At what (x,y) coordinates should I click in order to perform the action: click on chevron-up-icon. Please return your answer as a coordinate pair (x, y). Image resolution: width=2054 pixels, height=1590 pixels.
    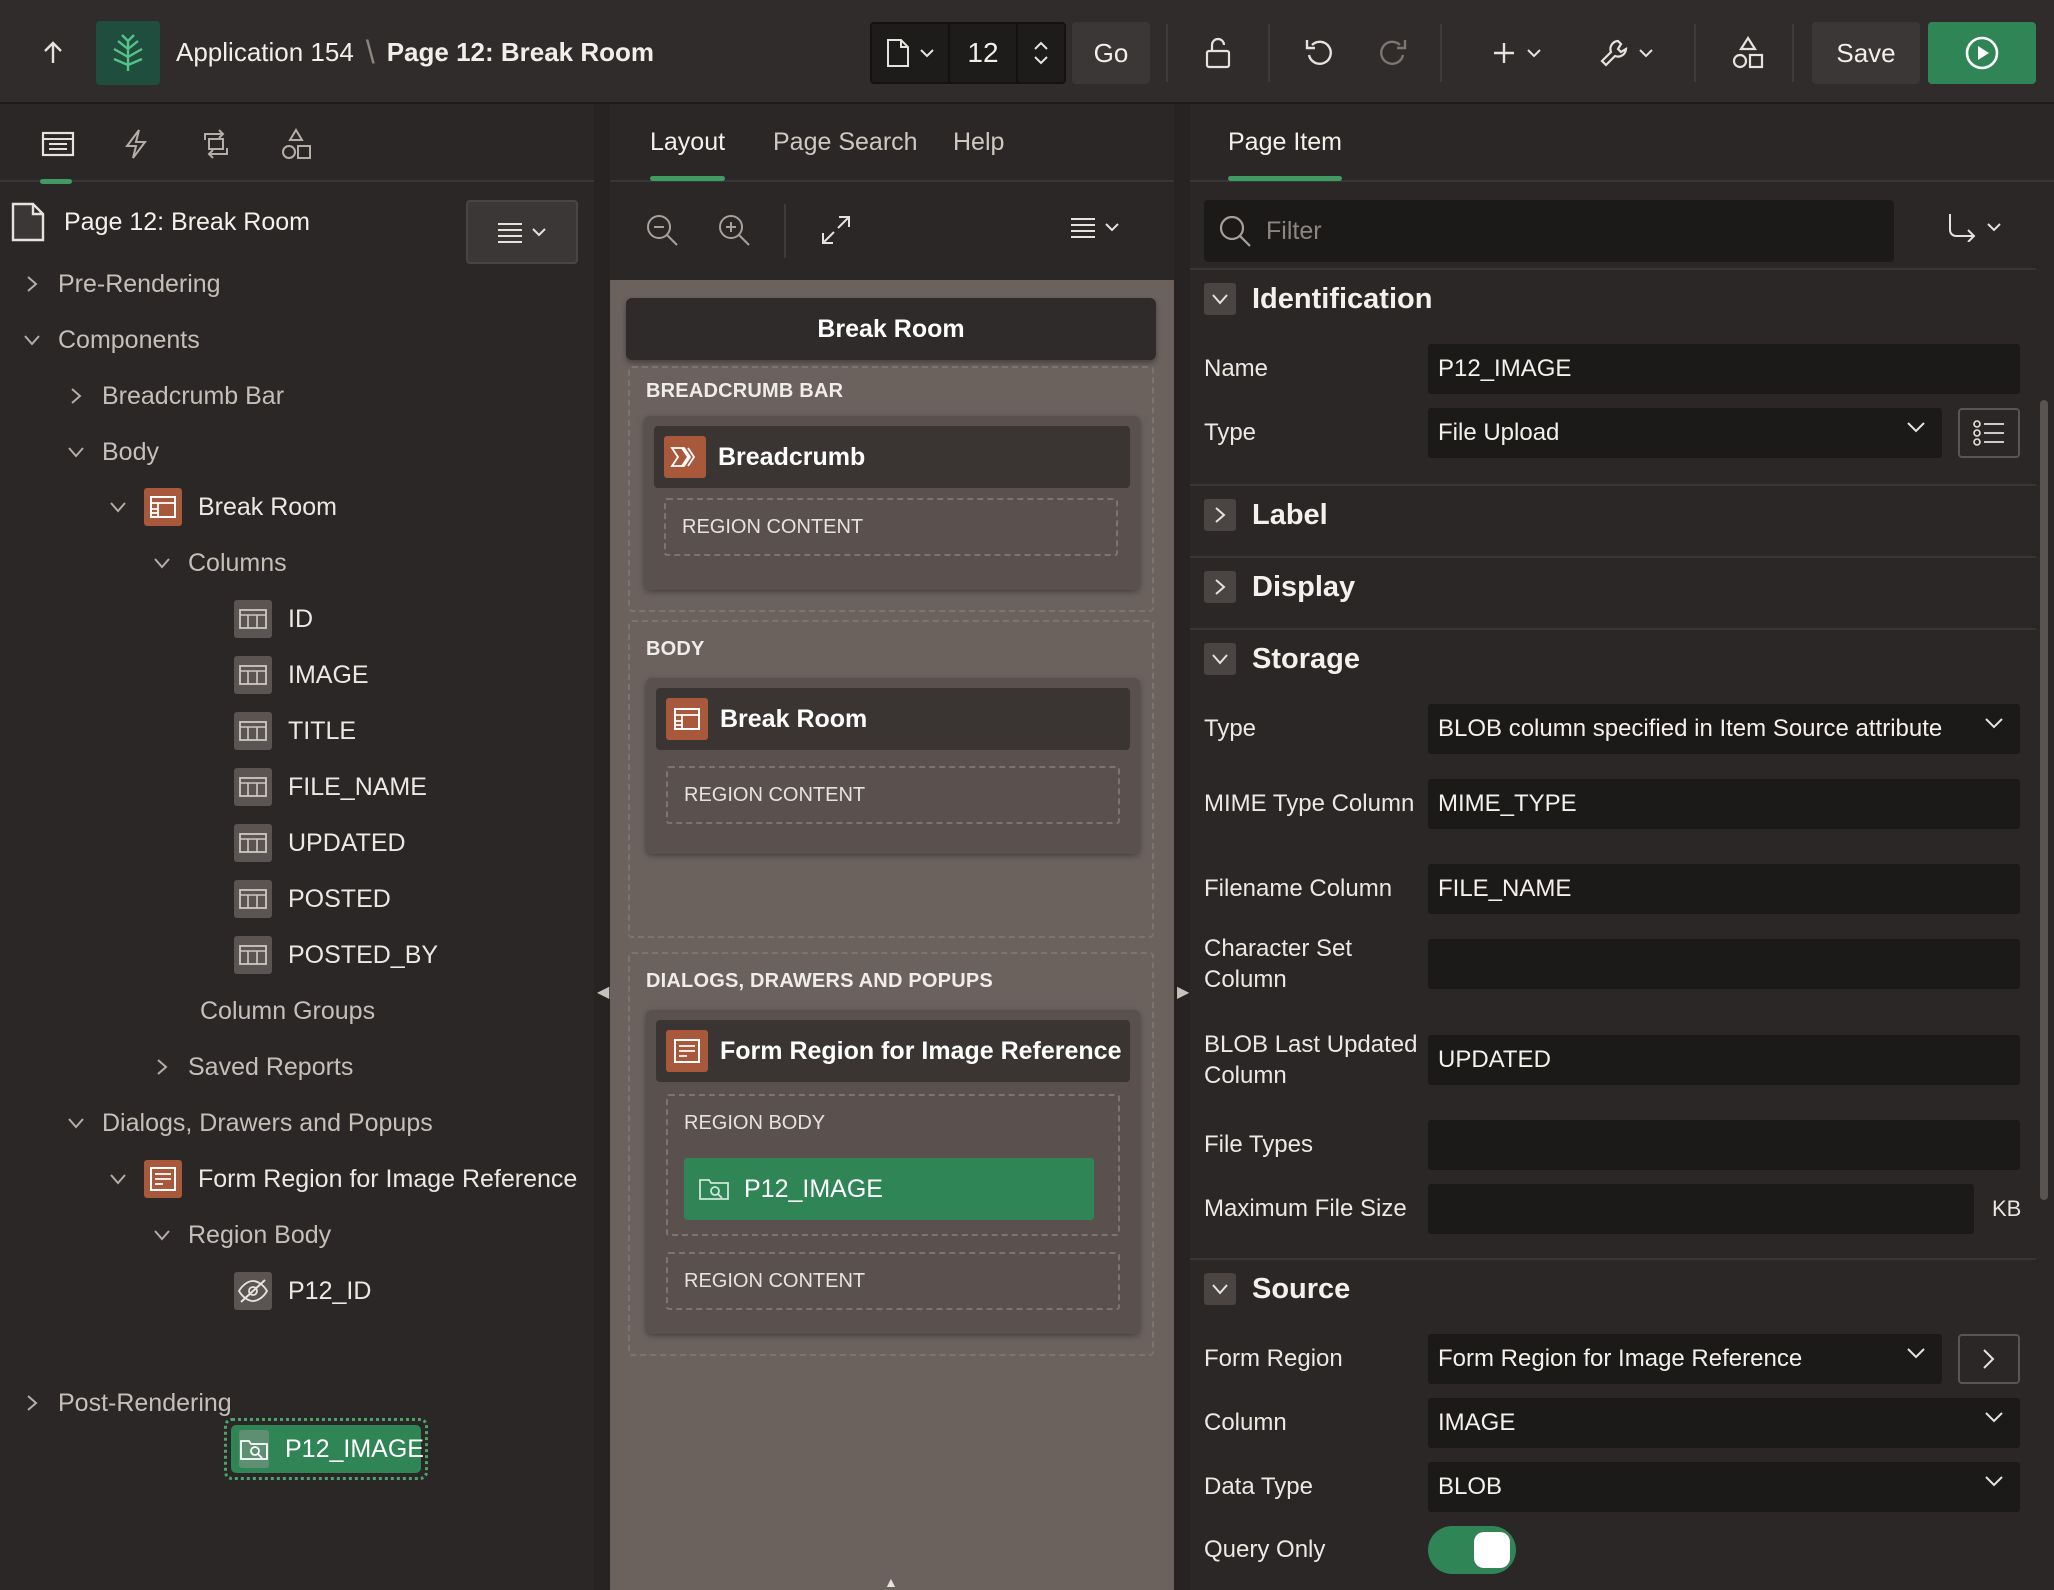
    Looking at the image, I should click on (1041, 46).